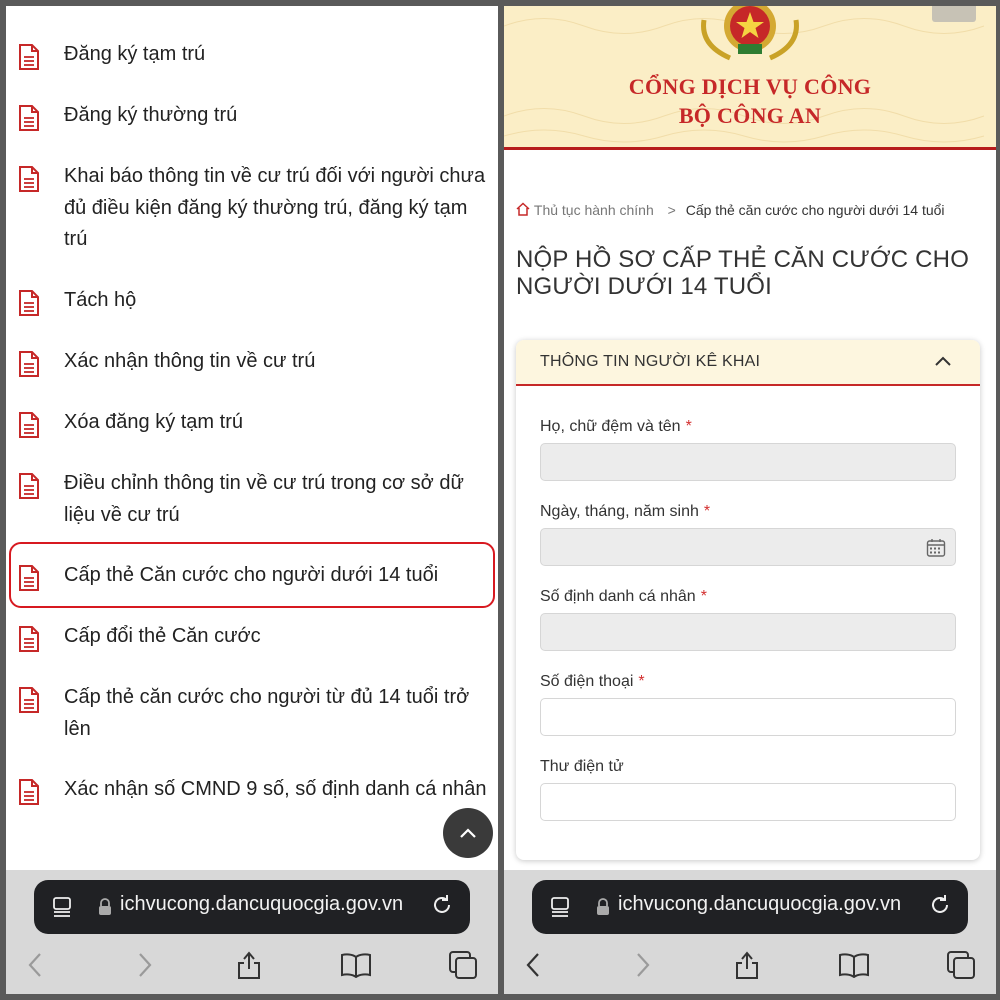  Describe the element at coordinates (750, 33) in the screenshot. I see `police-emblem-icon` at that location.